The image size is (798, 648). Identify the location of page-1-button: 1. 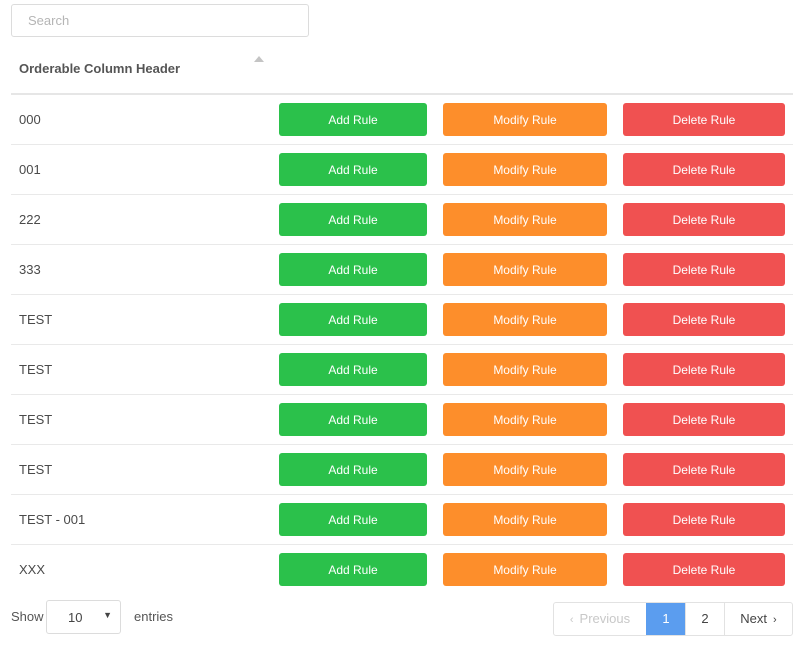
(665, 619).